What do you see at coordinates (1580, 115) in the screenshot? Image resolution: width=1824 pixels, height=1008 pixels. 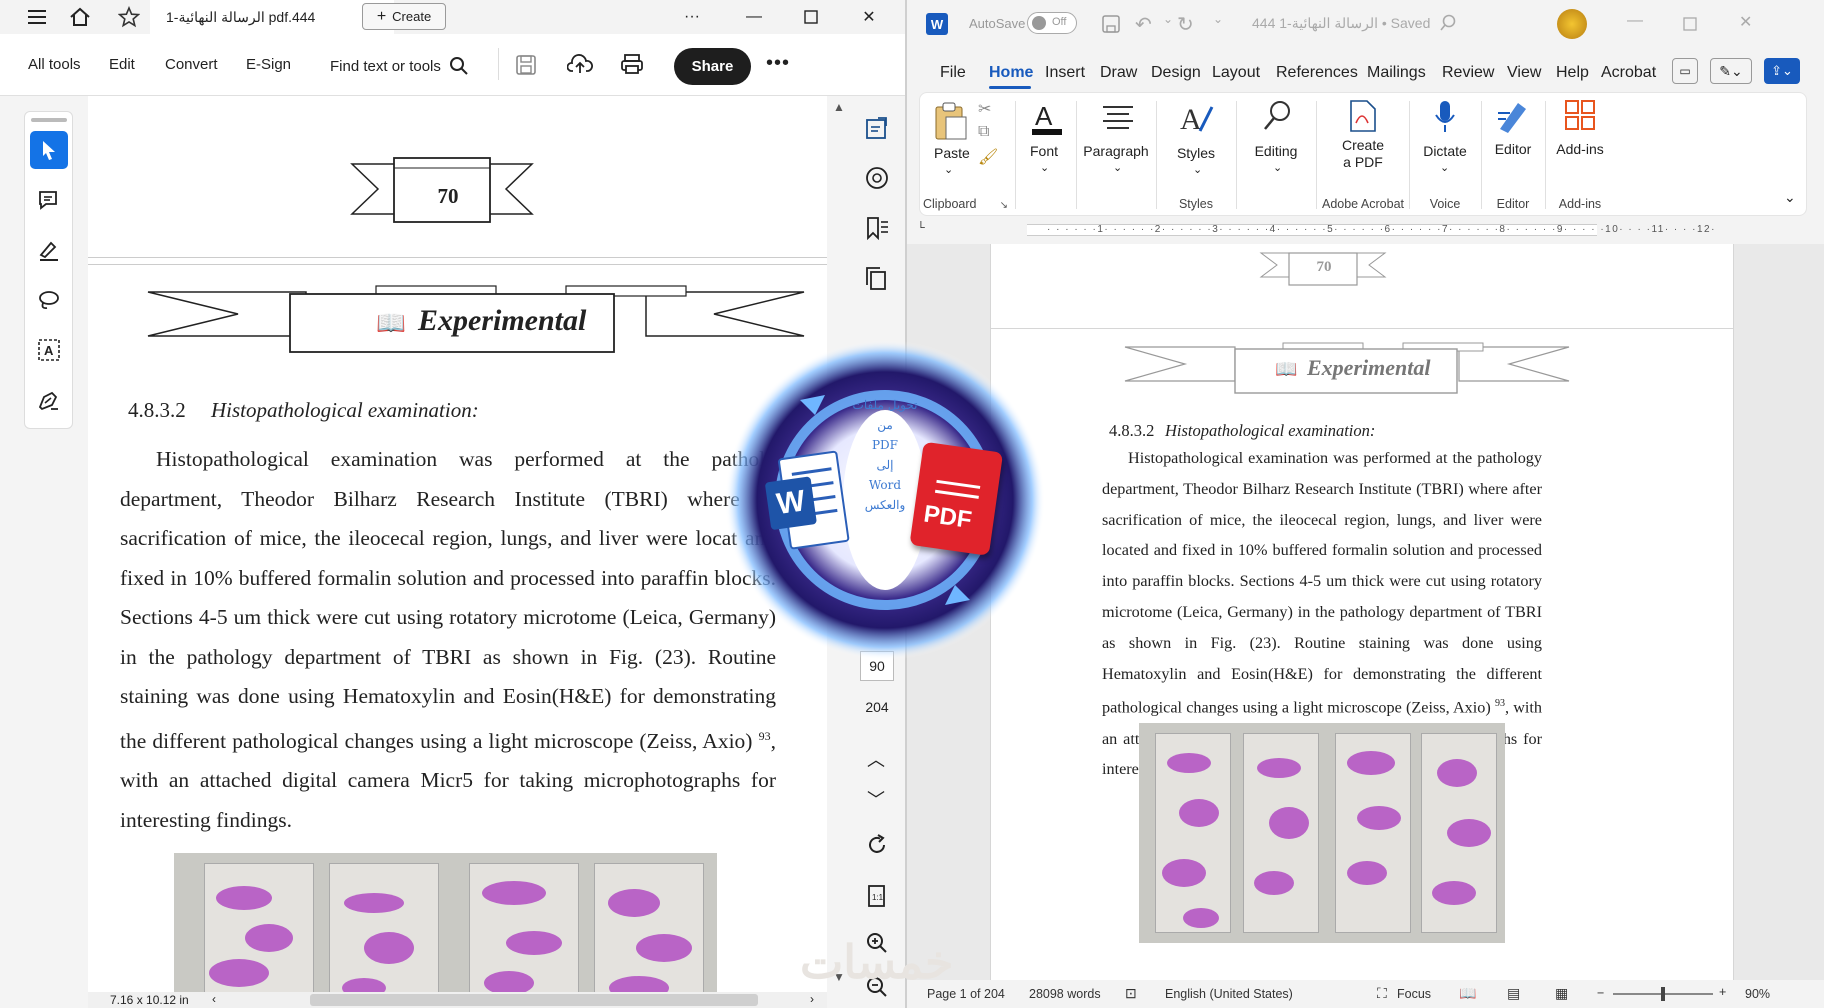 I see `addins-icon` at bounding box center [1580, 115].